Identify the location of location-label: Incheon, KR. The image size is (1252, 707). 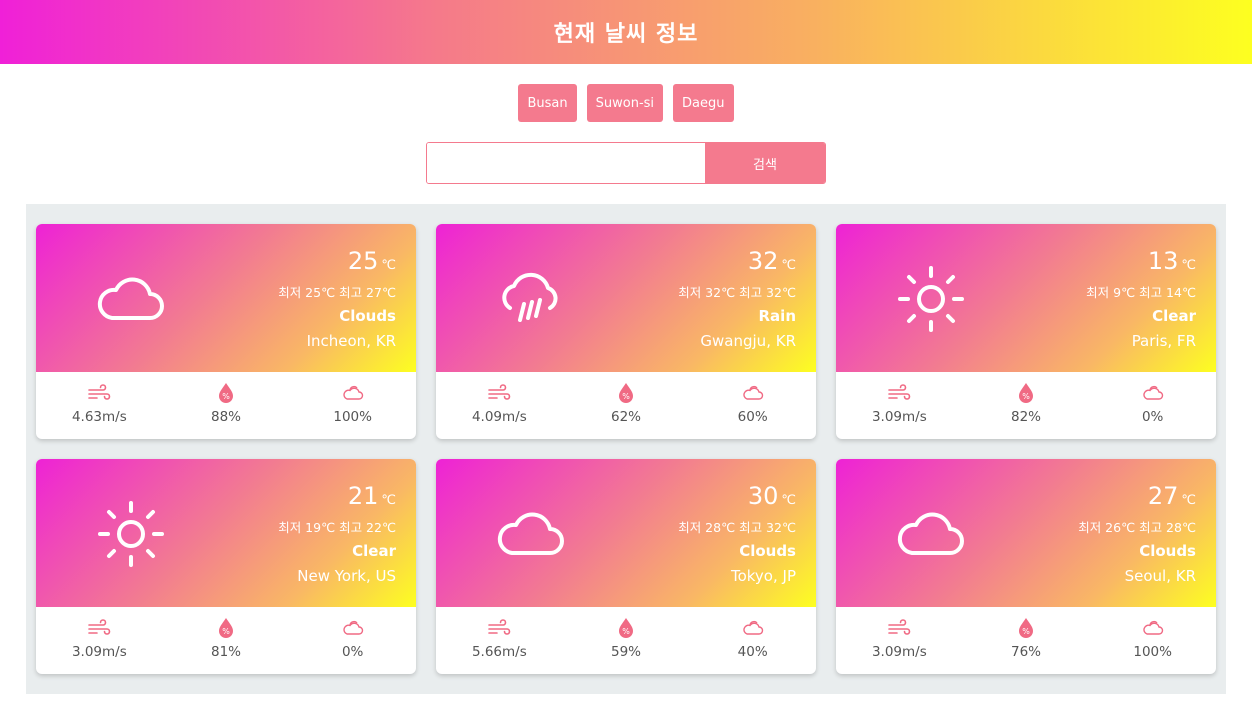
(351, 341).